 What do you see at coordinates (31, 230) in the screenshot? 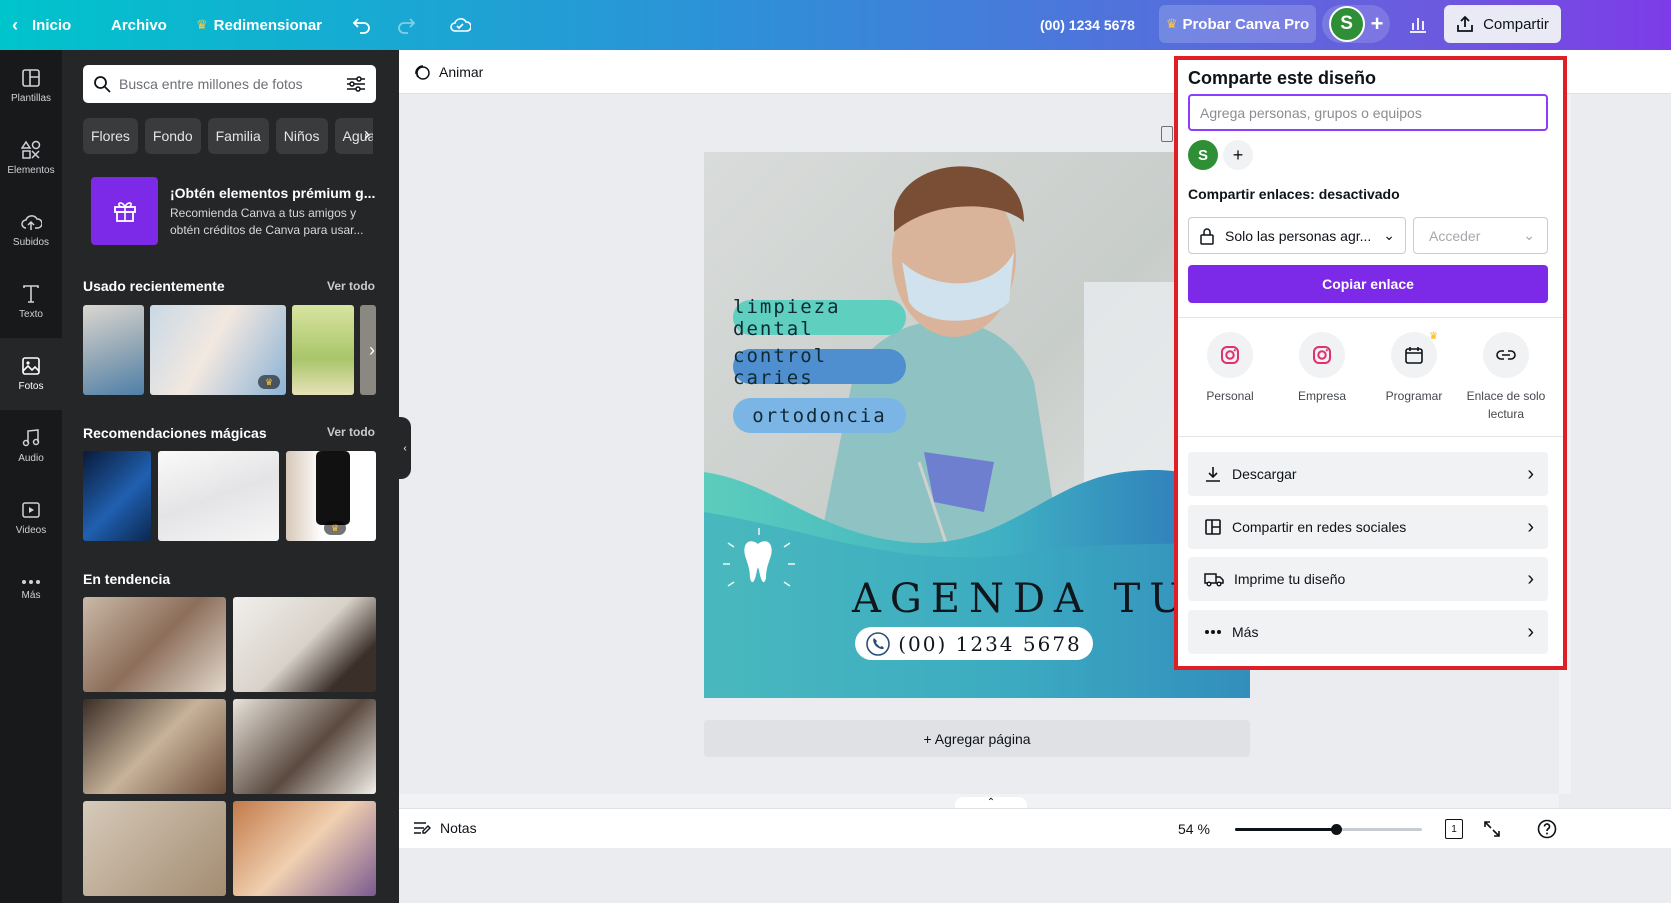
I see `rail-item-uploads: Subidos` at bounding box center [31, 230].